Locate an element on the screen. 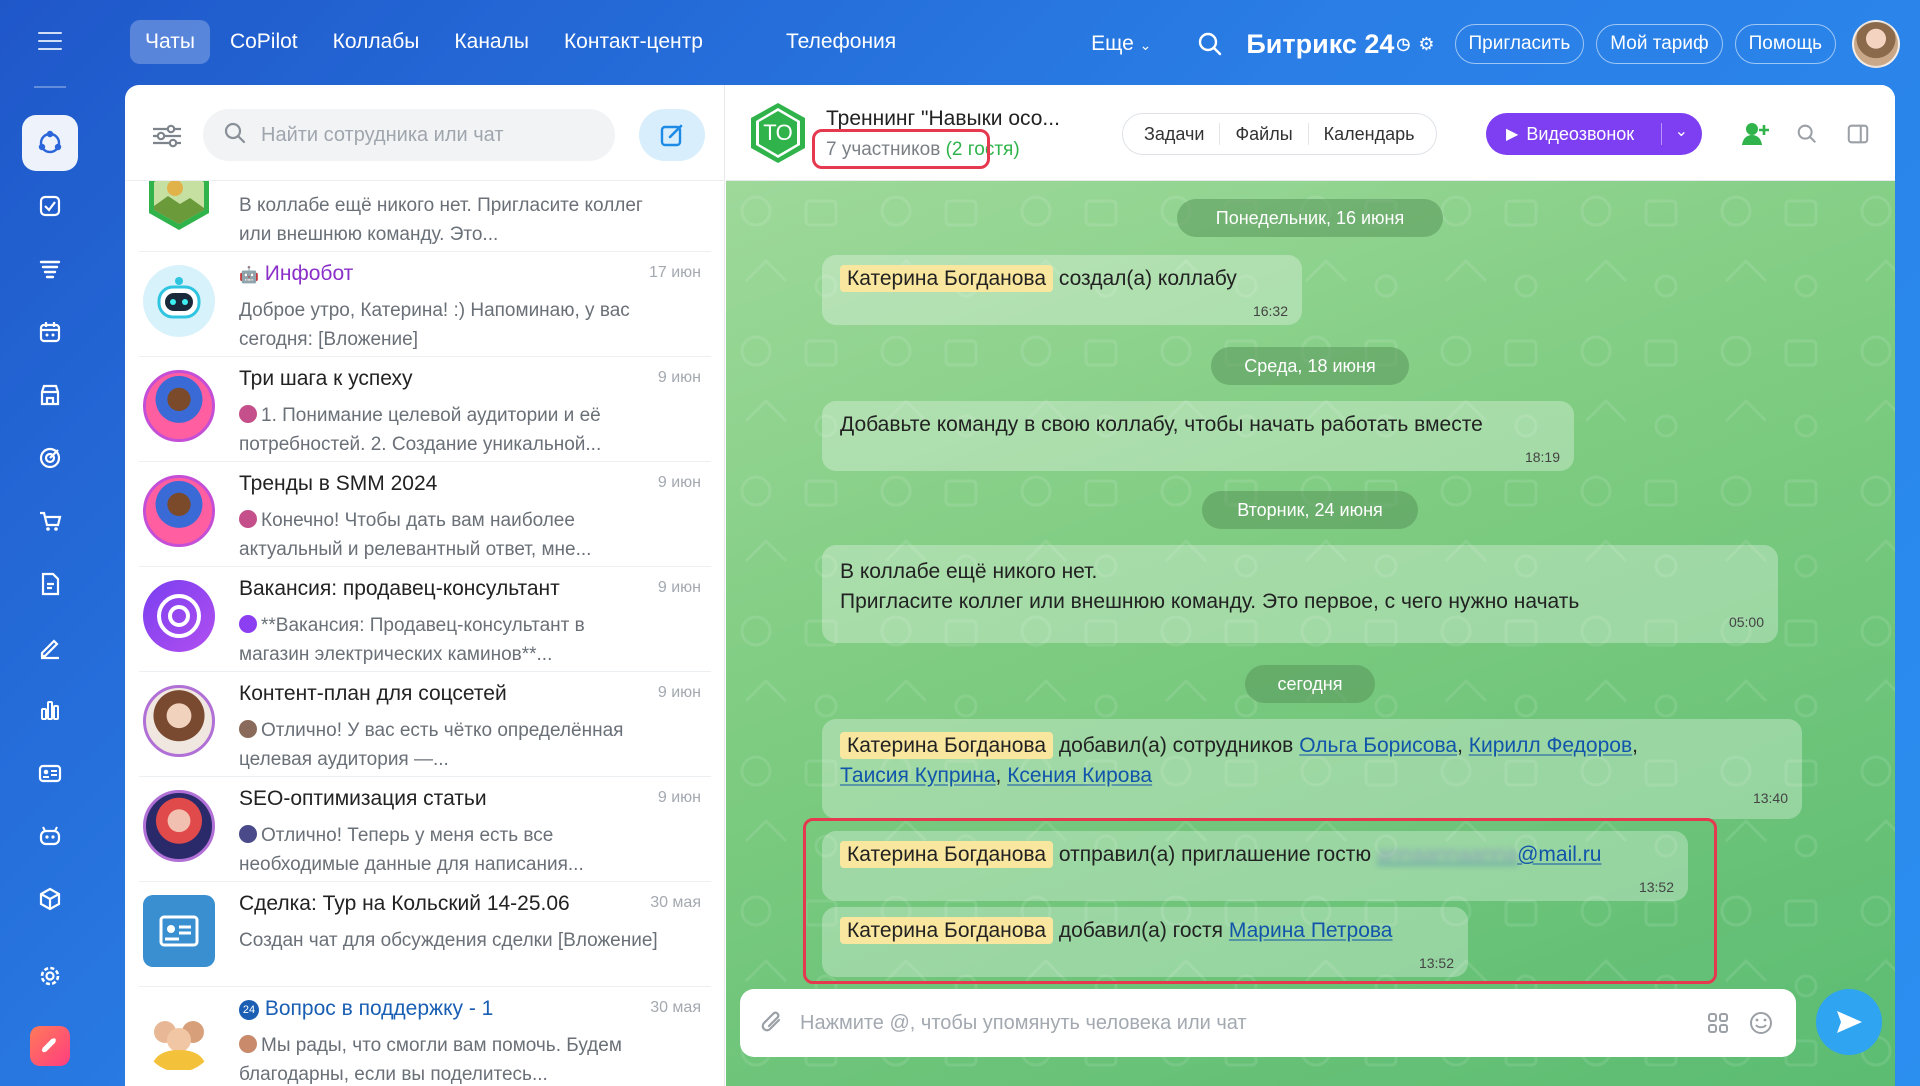 Image resolution: width=1920 pixels, height=1086 pixels. brand-name: Битрикс 24 is located at coordinates (1320, 43).